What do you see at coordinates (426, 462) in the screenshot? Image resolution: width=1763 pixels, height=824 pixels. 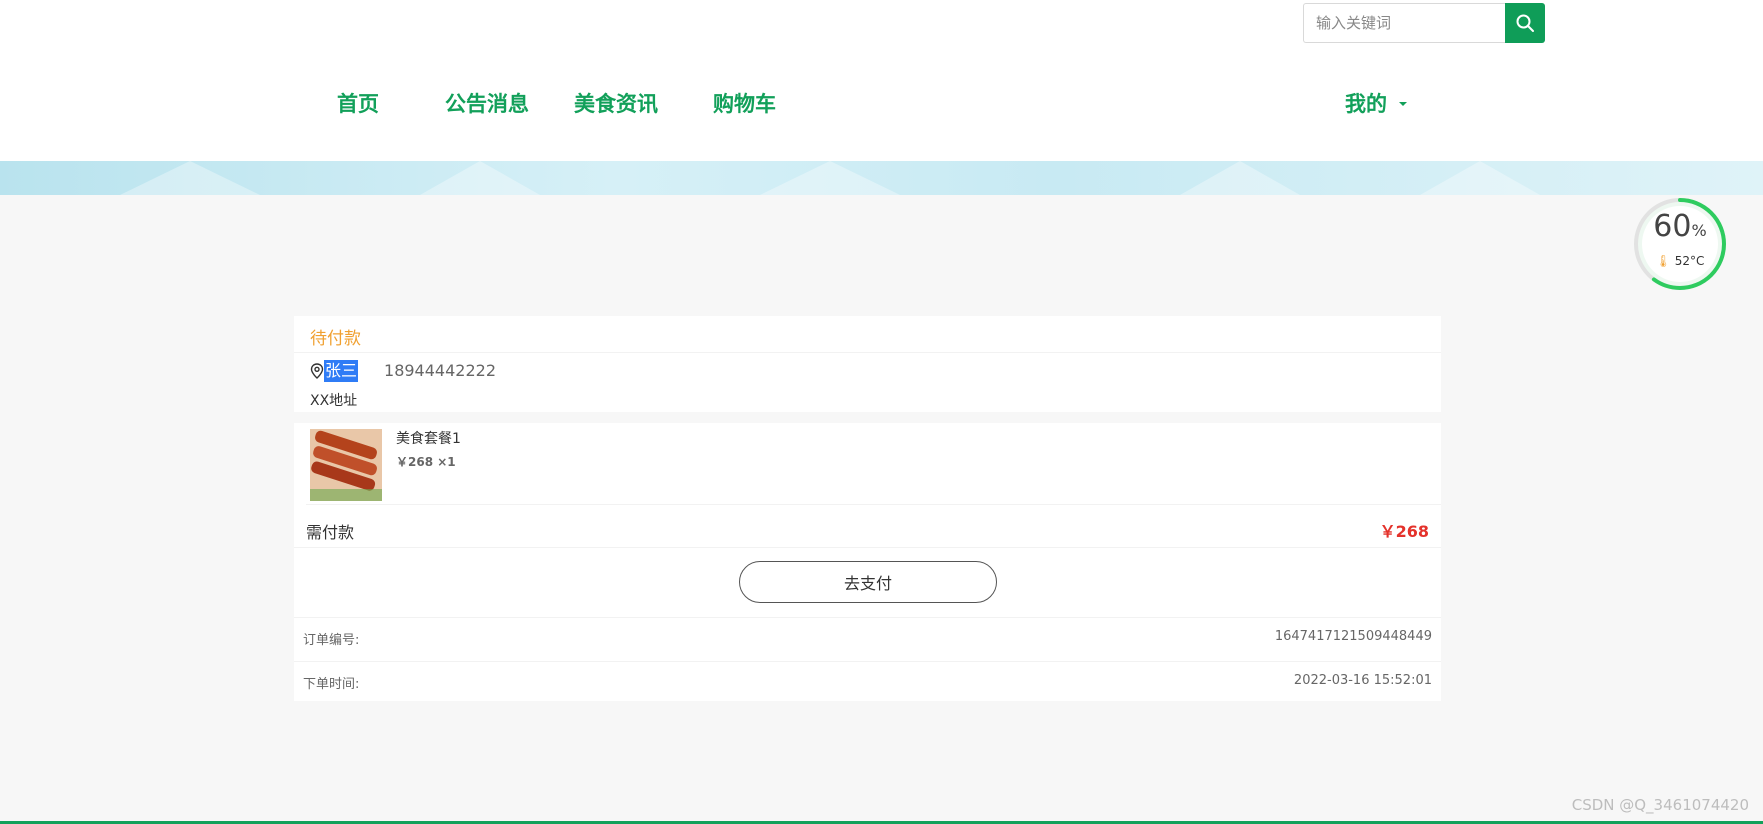 I see `goods-price-qty: ￥268 ×1` at bounding box center [426, 462].